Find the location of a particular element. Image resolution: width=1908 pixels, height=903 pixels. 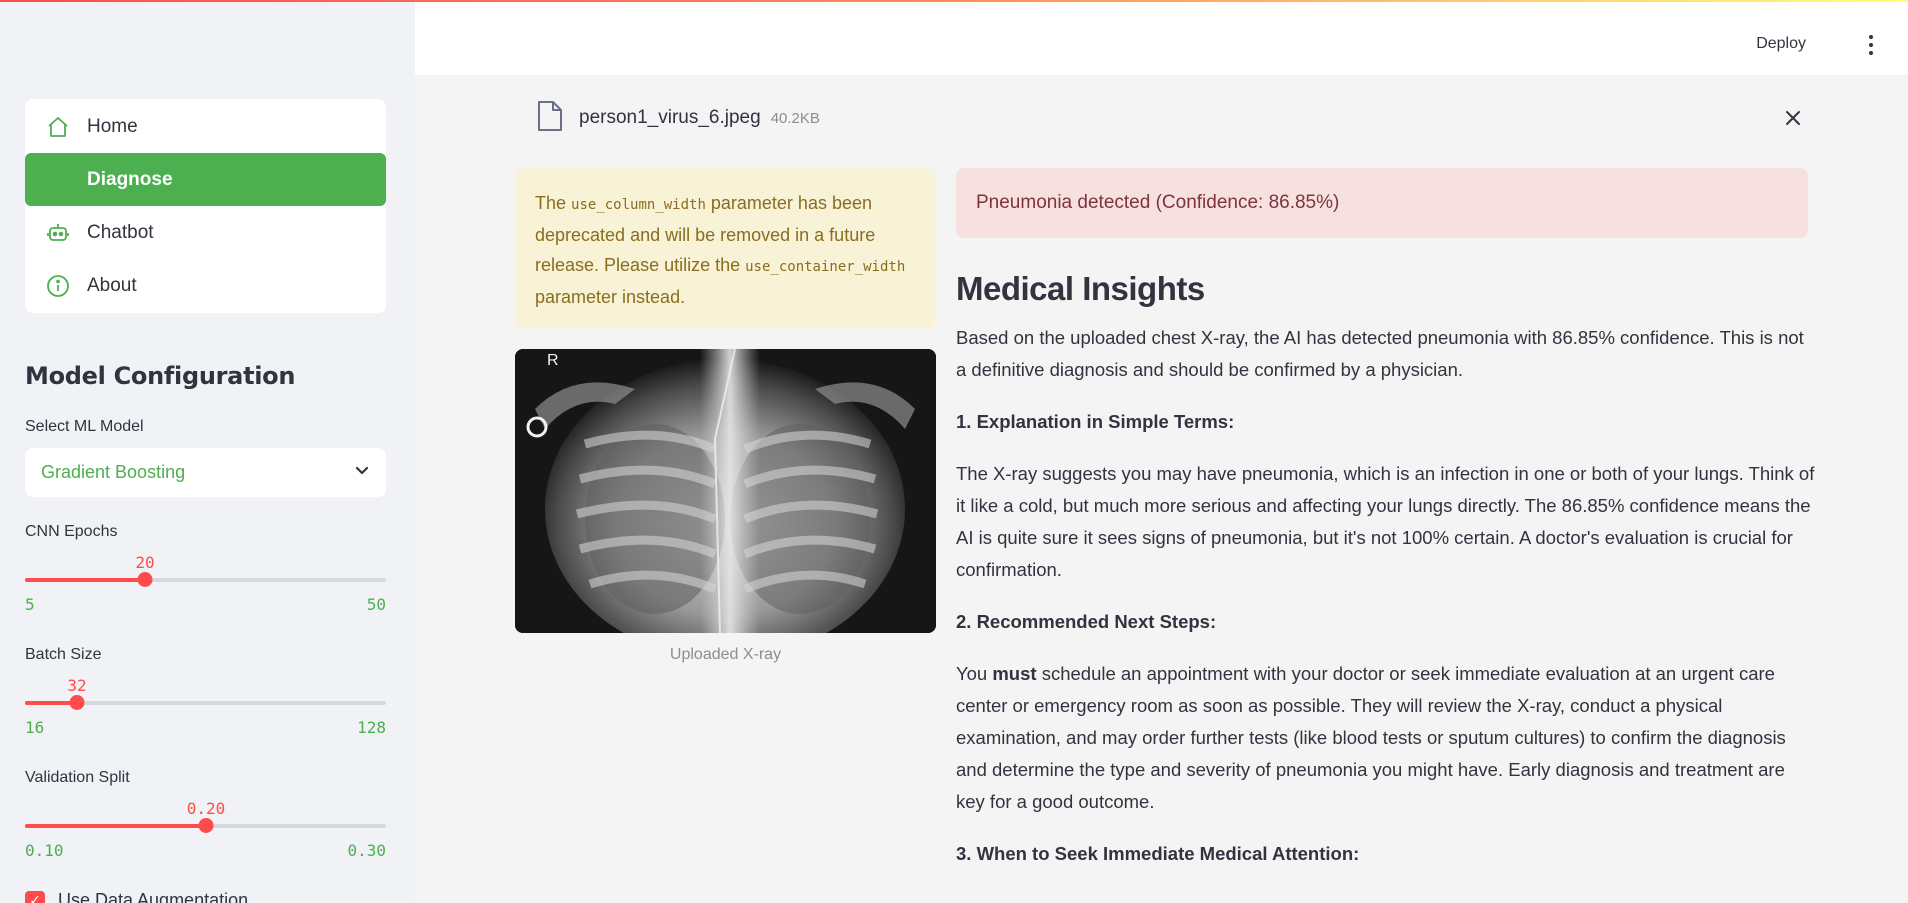

nav-label-home: Home is located at coordinates (112, 126).